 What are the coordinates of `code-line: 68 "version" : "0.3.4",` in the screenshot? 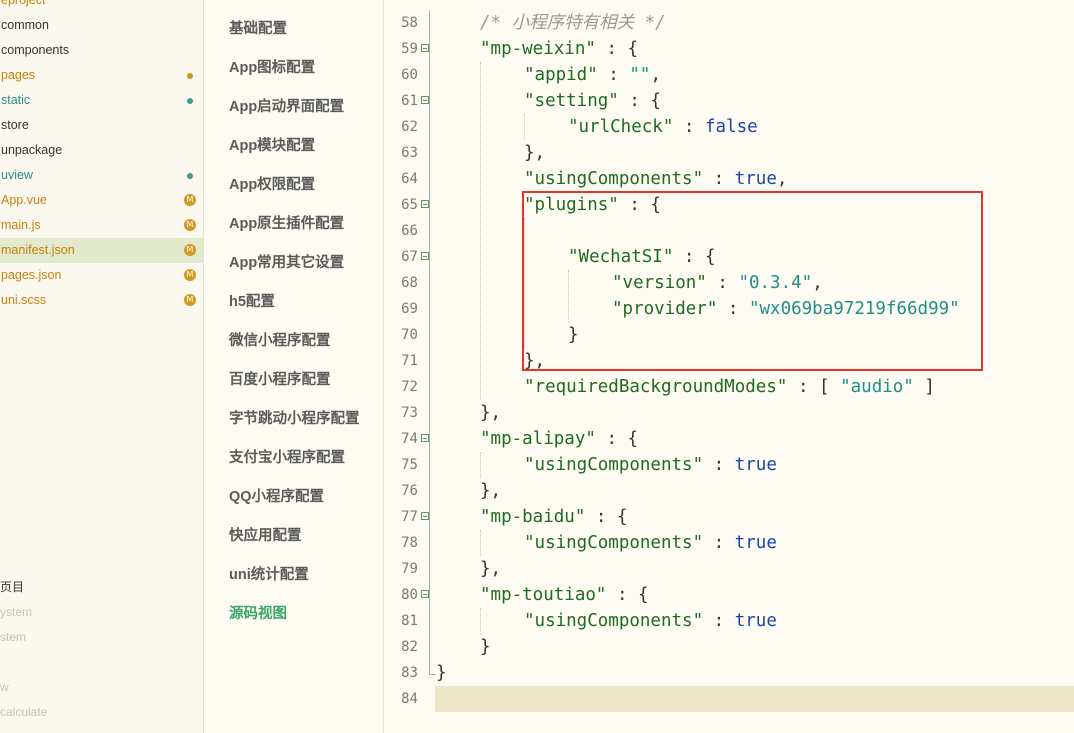 It's located at (729, 283).